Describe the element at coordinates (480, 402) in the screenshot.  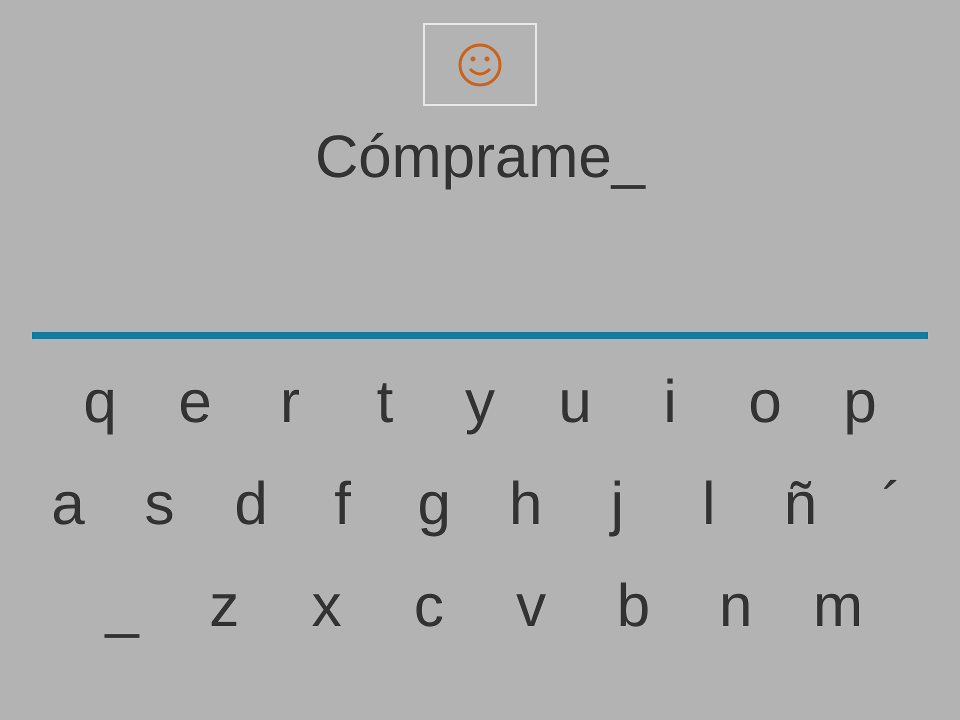
I see `key-button: y` at that location.